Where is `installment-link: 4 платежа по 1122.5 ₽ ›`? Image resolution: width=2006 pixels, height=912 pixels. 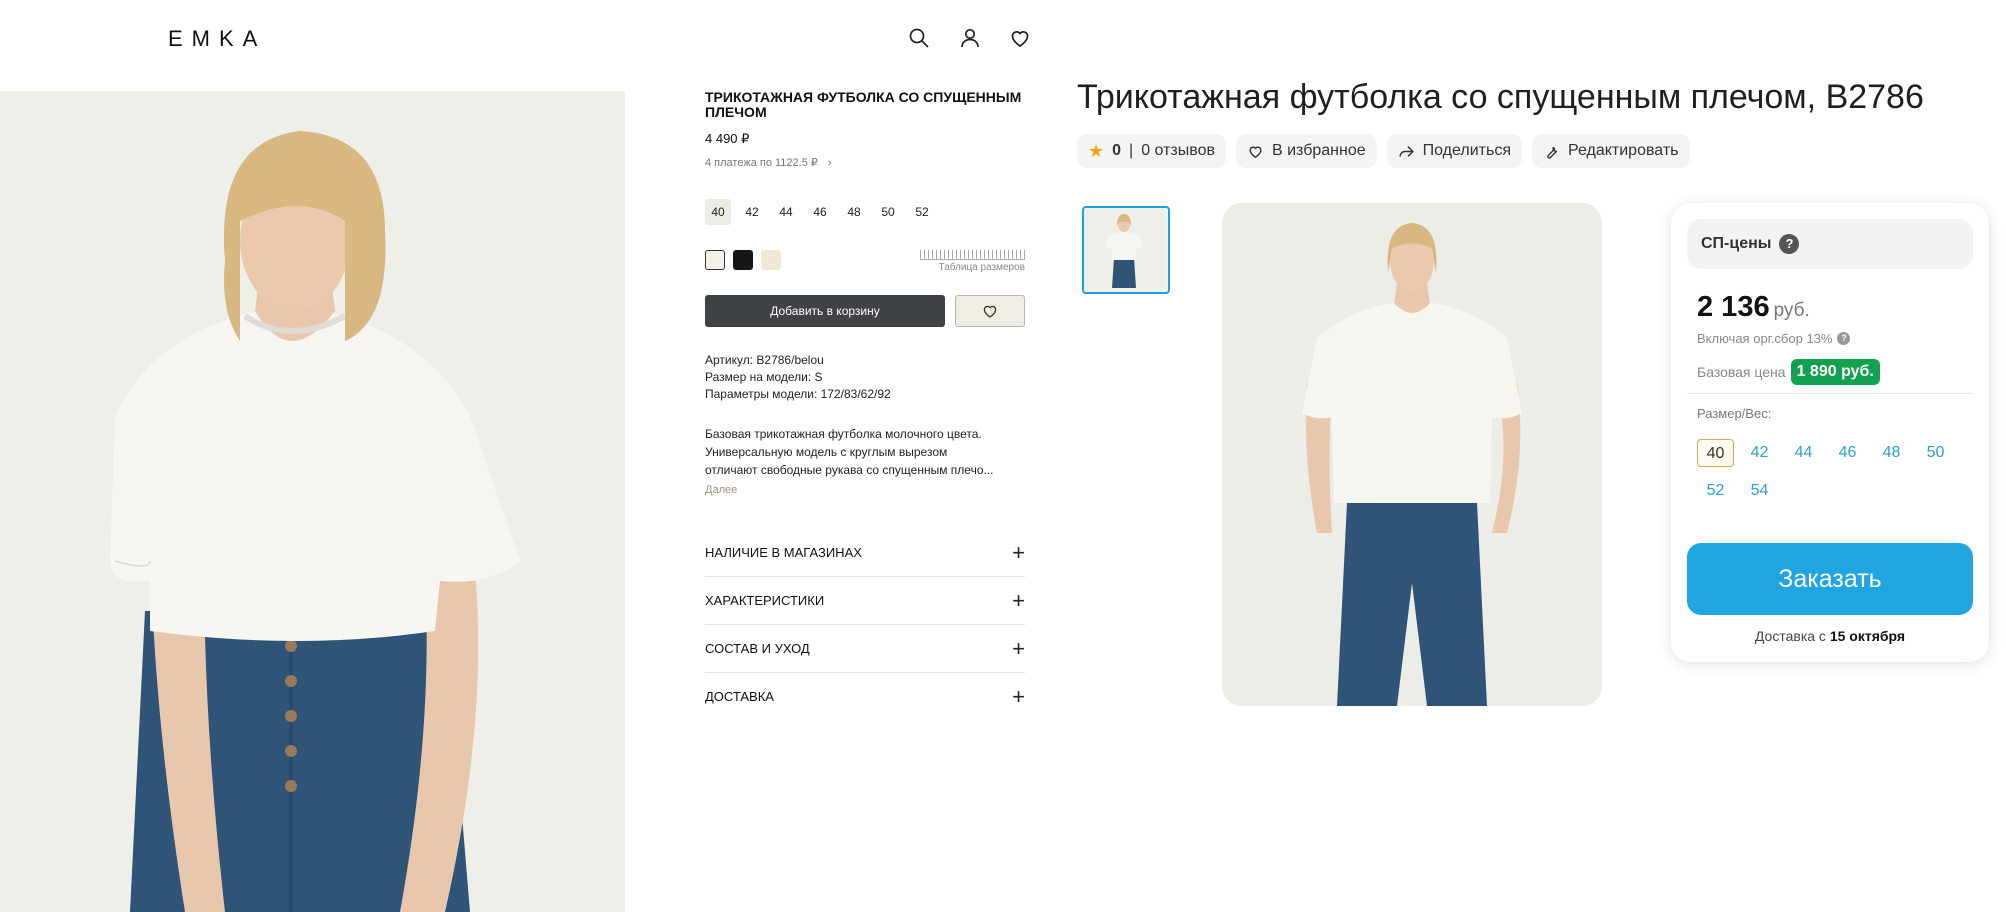 installment-link: 4 платежа по 1122.5 ₽ › is located at coordinates (865, 163).